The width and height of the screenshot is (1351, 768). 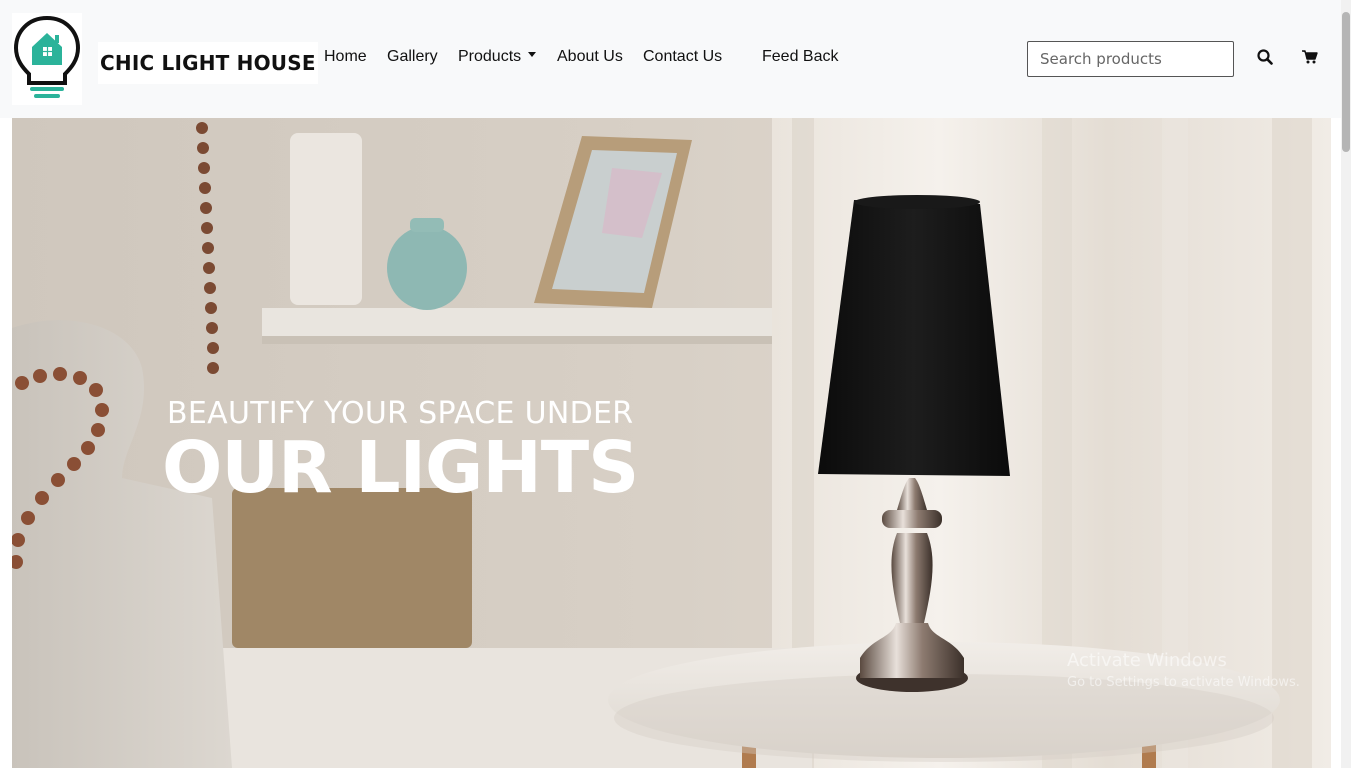 I want to click on watermark-subtitle: Go to Settings to activate Windows., so click(x=1183, y=682).